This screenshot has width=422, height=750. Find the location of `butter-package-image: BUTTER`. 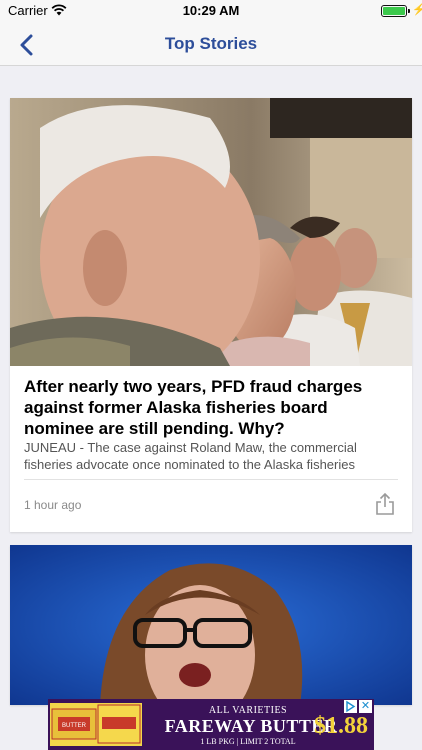

butter-package-image: BUTTER is located at coordinates (96, 724).